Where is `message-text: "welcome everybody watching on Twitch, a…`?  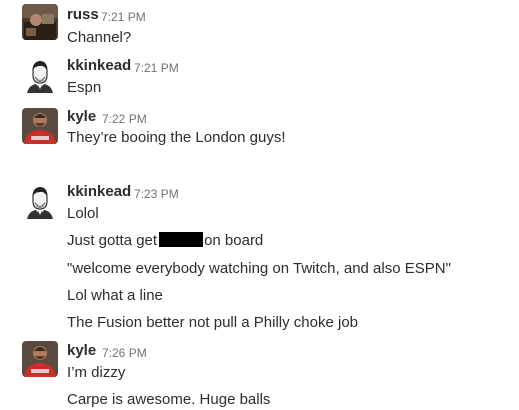
message-text: "welcome everybody watching on Twitch, a… is located at coordinates (259, 268).